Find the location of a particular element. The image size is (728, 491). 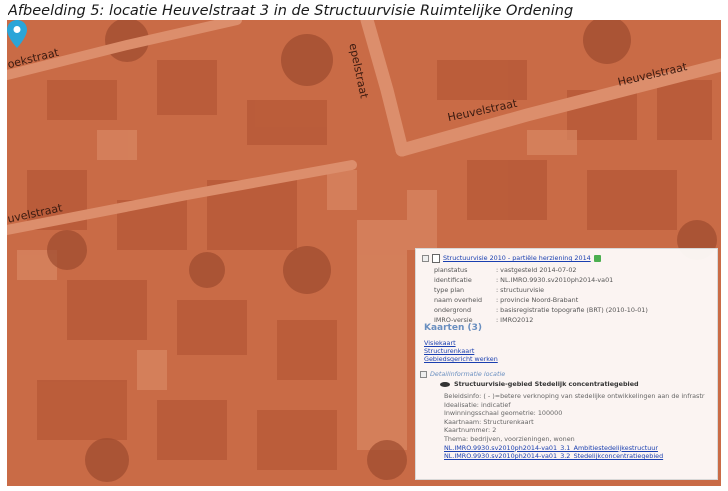

detail-line: Inwinningsschaal geometrie: 100000 is located at coordinates (503, 413).